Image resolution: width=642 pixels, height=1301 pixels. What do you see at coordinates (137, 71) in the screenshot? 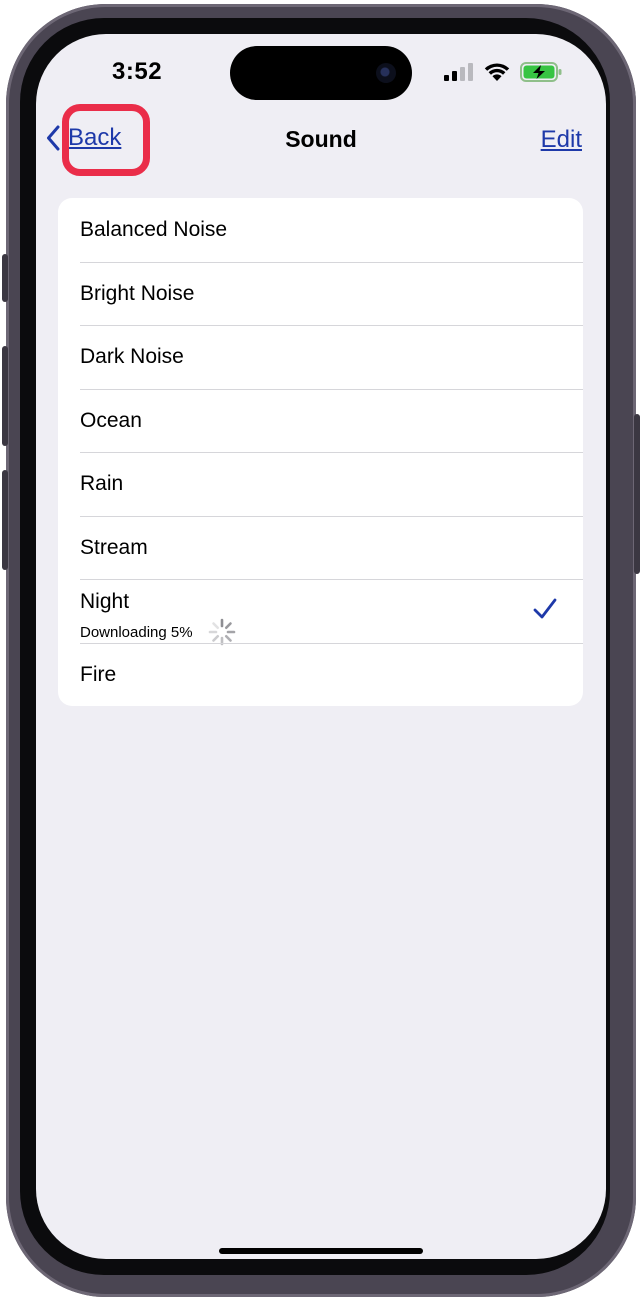
I see `status-time: 3:52` at bounding box center [137, 71].